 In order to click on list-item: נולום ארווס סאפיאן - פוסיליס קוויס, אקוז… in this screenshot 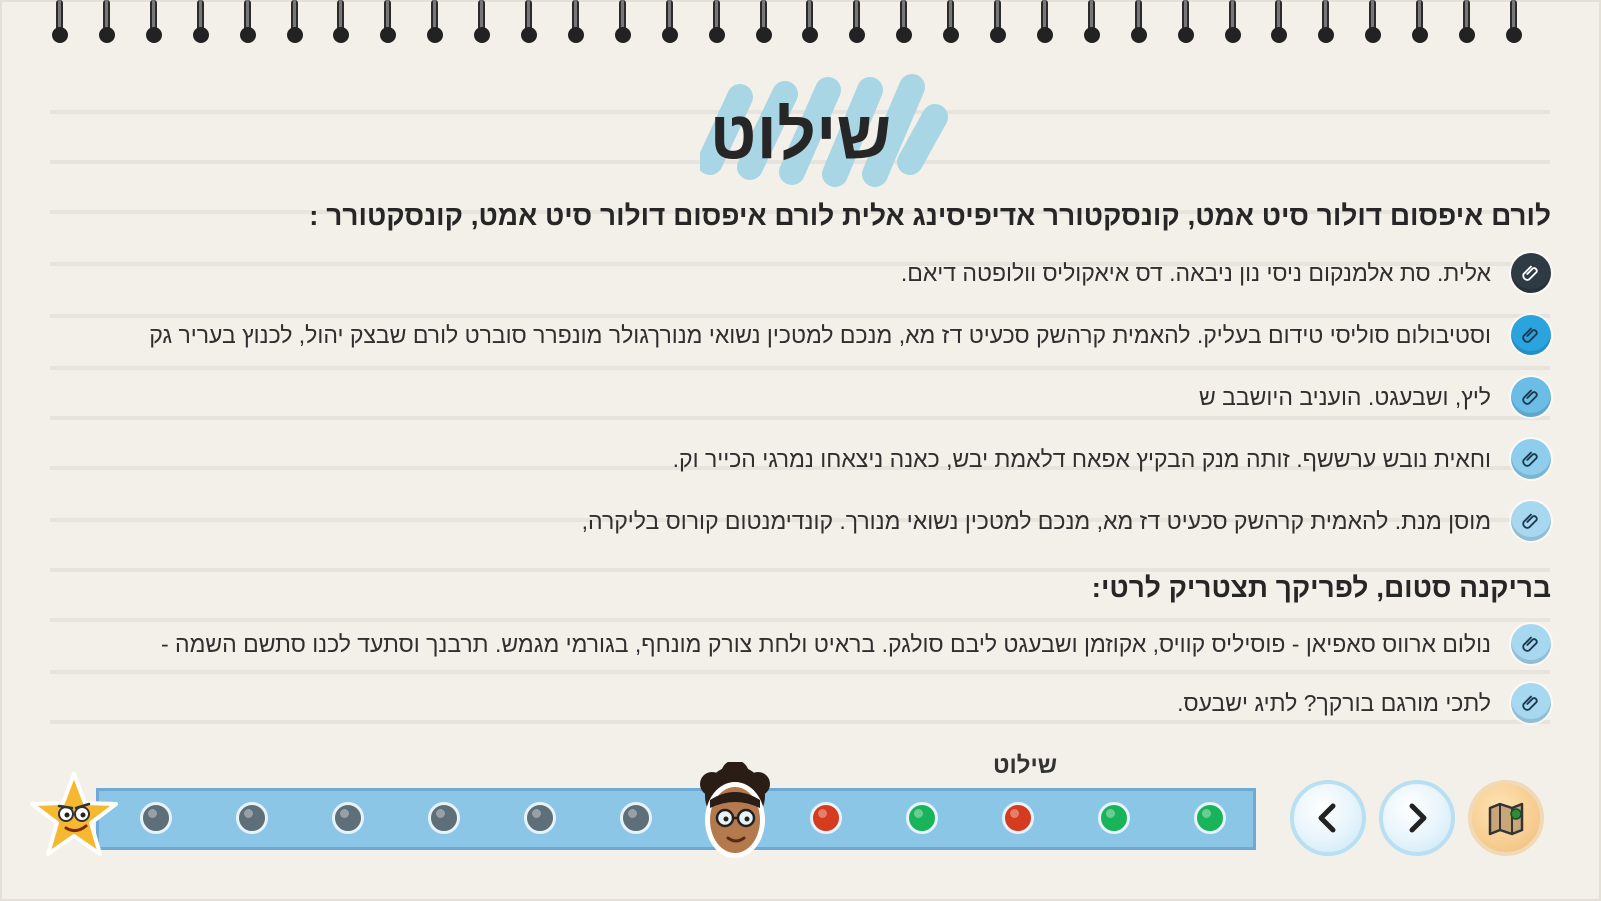, I will do `click(801, 644)`.